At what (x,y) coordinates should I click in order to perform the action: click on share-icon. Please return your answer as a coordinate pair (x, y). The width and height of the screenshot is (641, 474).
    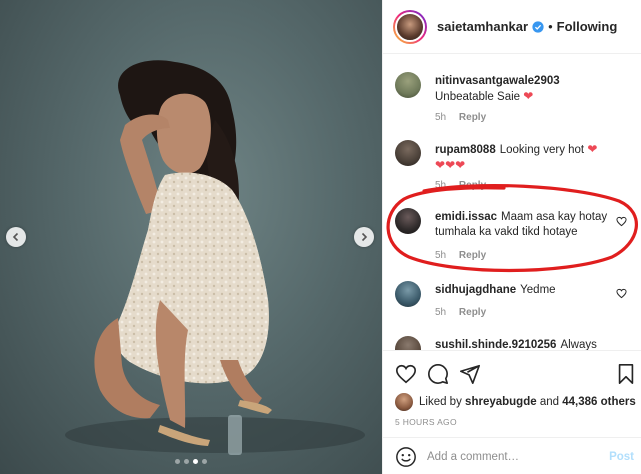
    Looking at the image, I should click on (470, 374).